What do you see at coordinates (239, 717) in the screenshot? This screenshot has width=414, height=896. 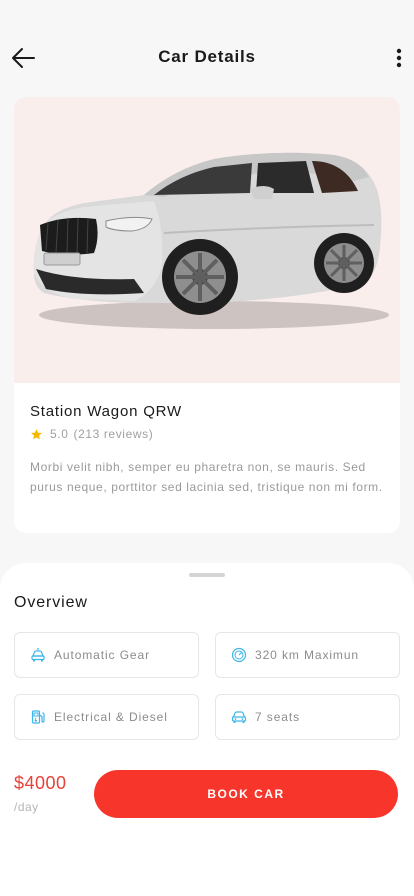 I see `car-seats-icon` at bounding box center [239, 717].